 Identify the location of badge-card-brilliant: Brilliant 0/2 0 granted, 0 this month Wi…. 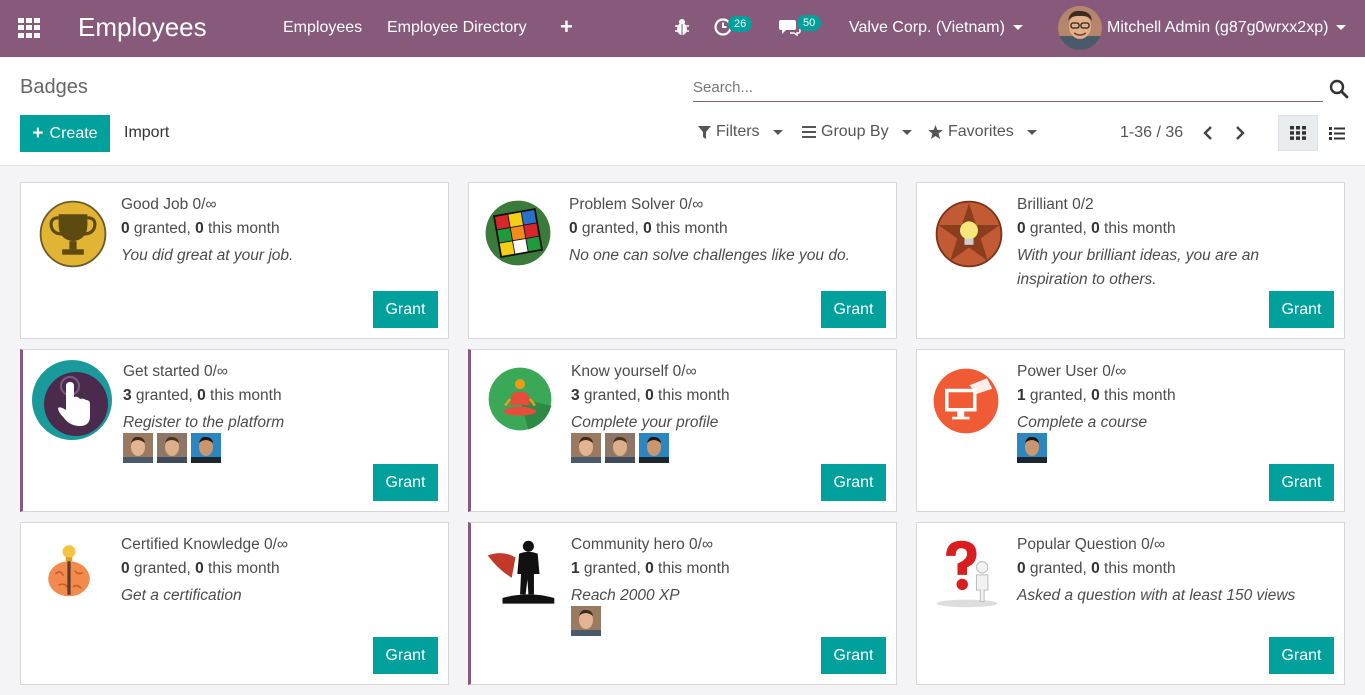
(1130, 260).